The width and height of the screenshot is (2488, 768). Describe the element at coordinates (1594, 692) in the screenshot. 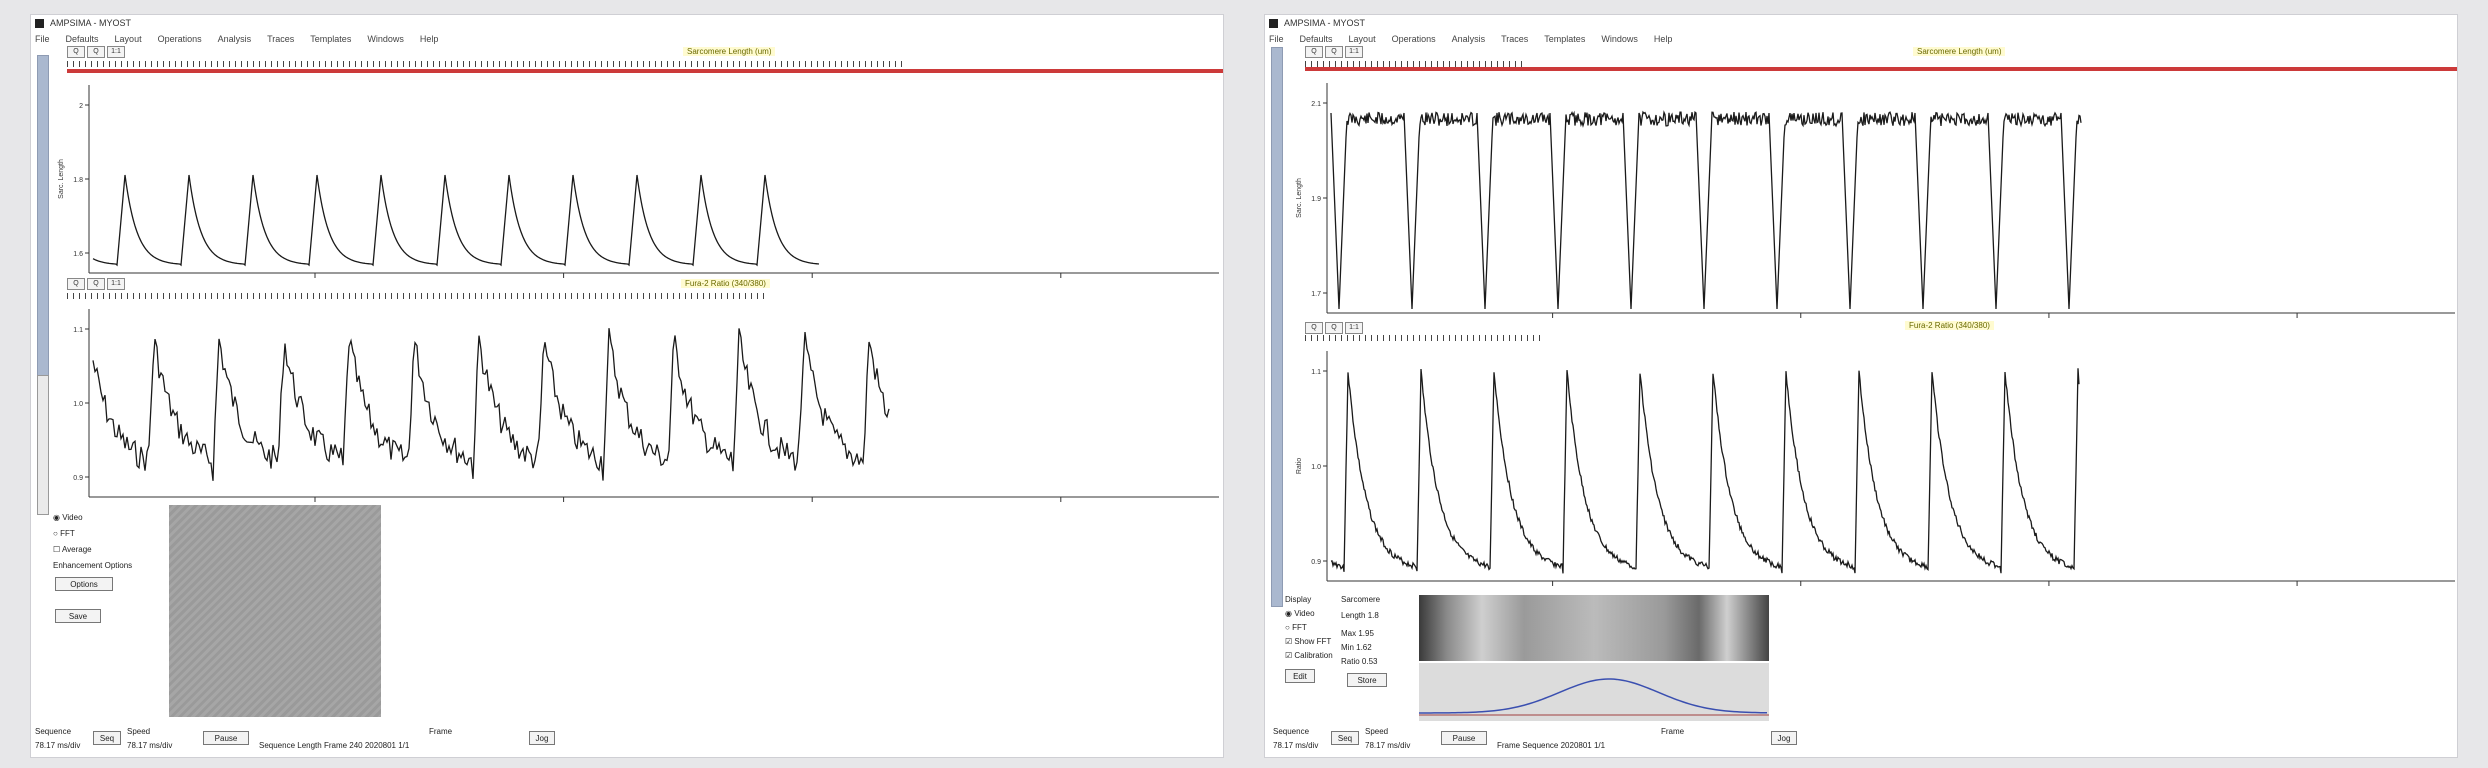

I see `intensity-profile` at that location.